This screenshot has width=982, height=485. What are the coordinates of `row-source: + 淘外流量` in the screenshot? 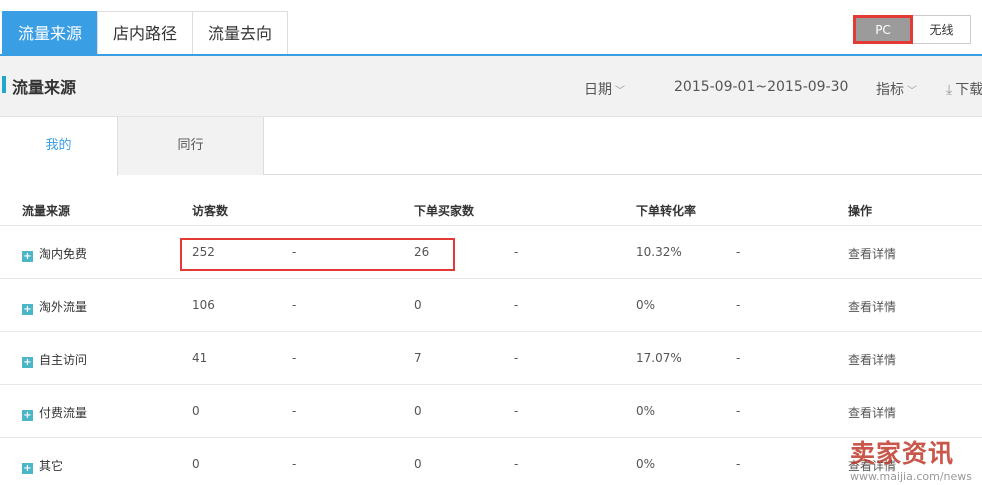 It's located at (54, 306).